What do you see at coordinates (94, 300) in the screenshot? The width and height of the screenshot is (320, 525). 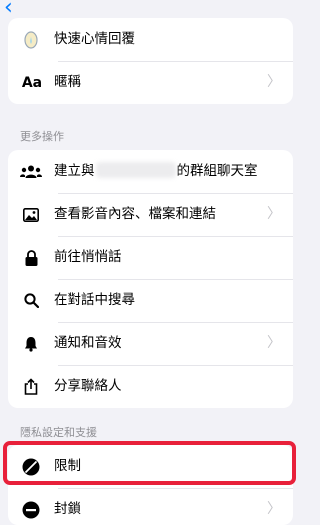 I see `search-in-conversation-label: 在對話中搜尋` at bounding box center [94, 300].